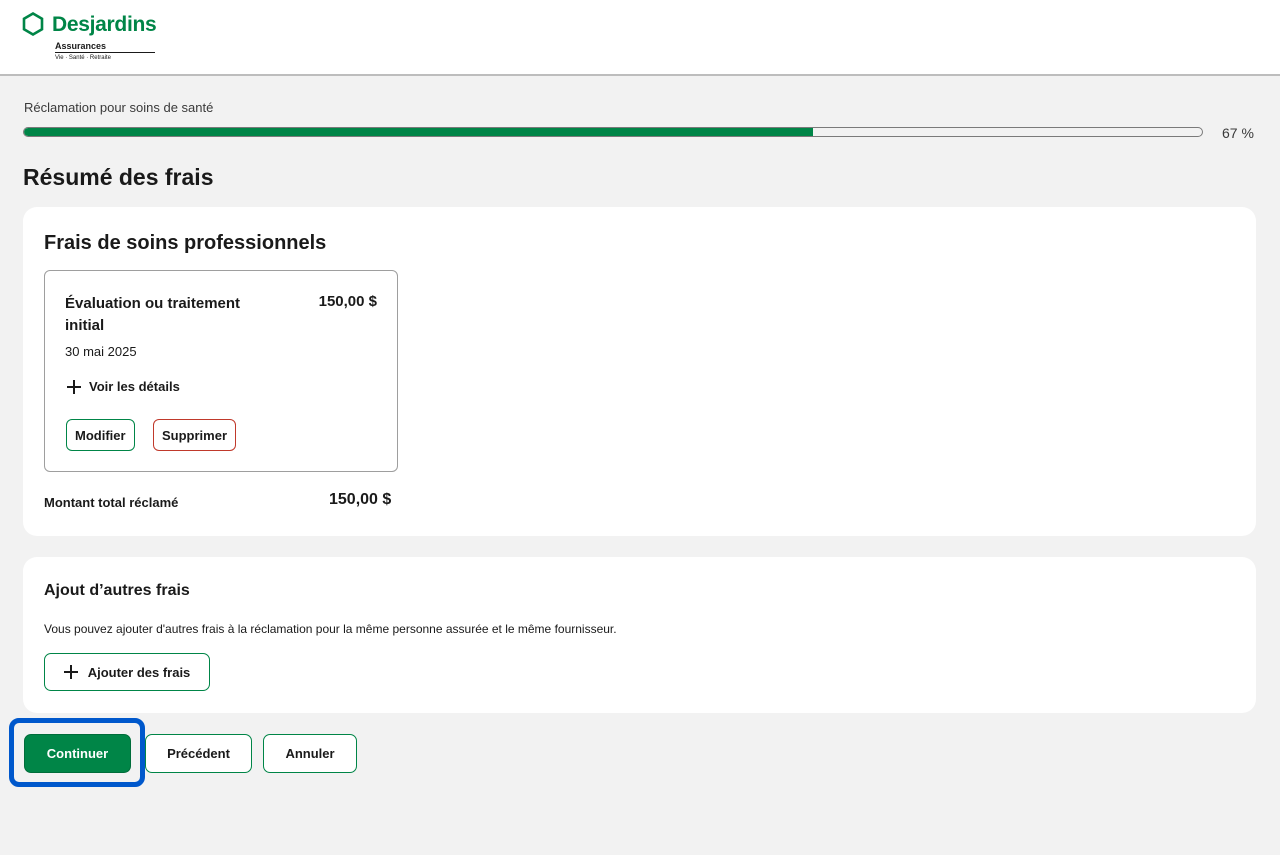 The width and height of the screenshot is (1280, 855). What do you see at coordinates (81, 46) in the screenshot?
I see `brand-subtitle: Assurances` at bounding box center [81, 46].